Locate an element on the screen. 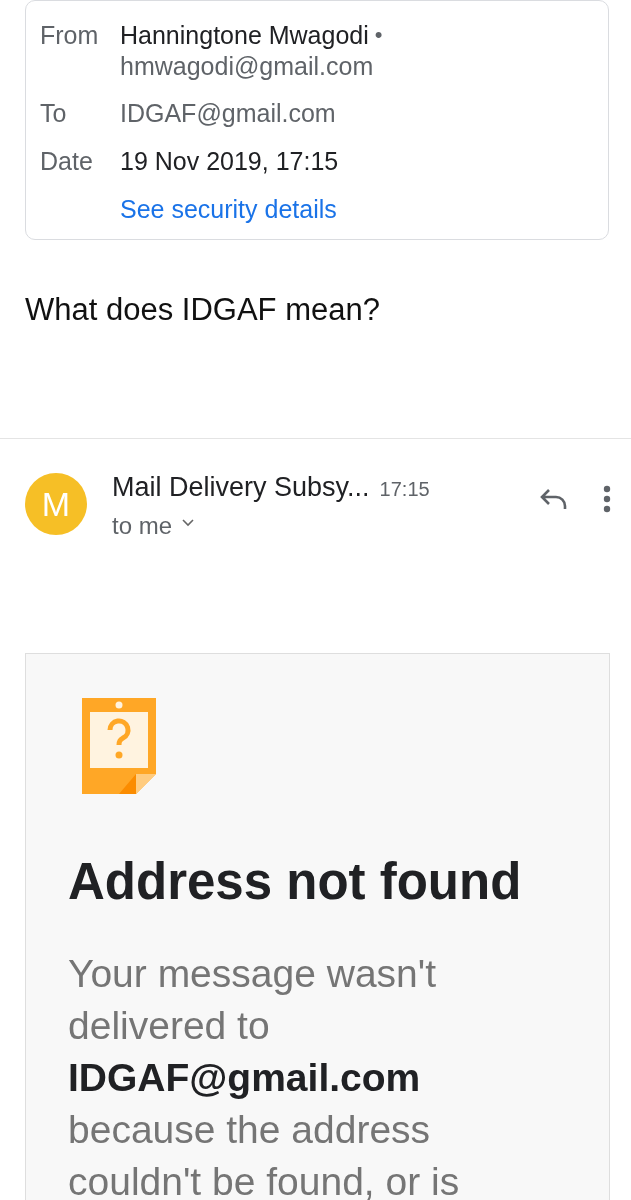 The height and width of the screenshot is (1200, 631). bounce-message: Your message wasn't delivered to IDGAF@gmail.com because the address couldn't be found, or is is located at coordinates (264, 1075).